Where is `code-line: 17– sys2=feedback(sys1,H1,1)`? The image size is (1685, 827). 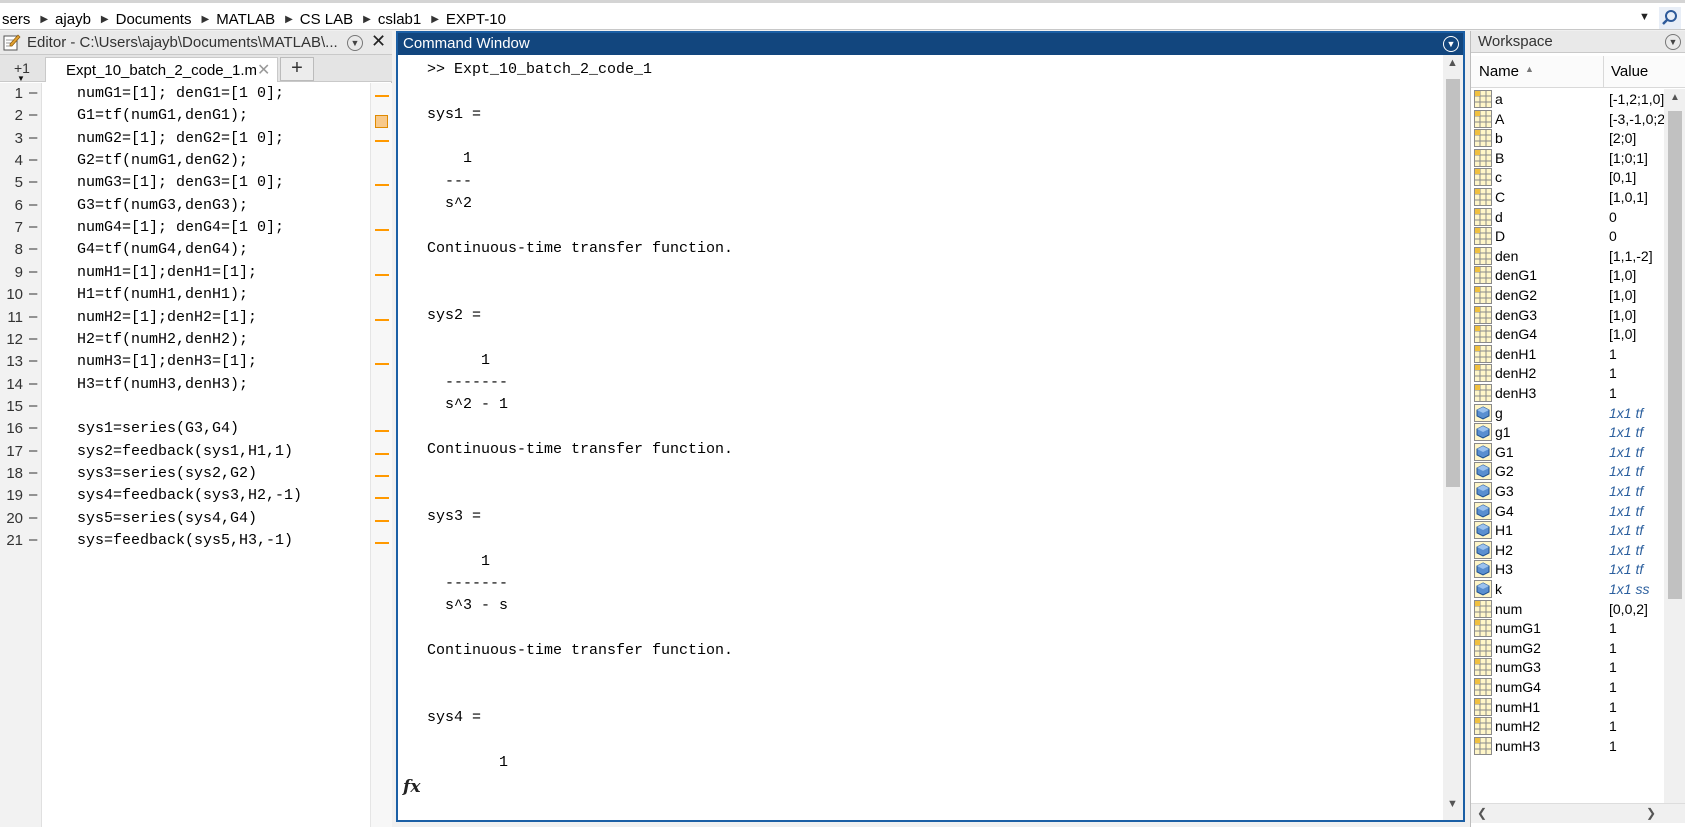 code-line: 17– sys2=feedback(sys1,H1,1) is located at coordinates (196, 453).